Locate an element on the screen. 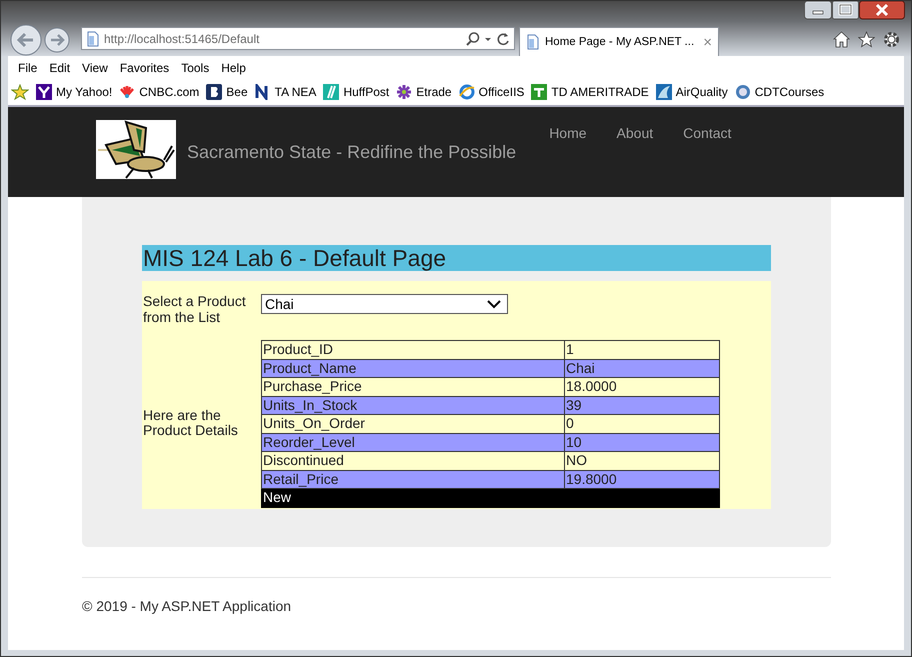 The height and width of the screenshot is (657, 912). field-name-cell: Product_ID is located at coordinates (413, 349).